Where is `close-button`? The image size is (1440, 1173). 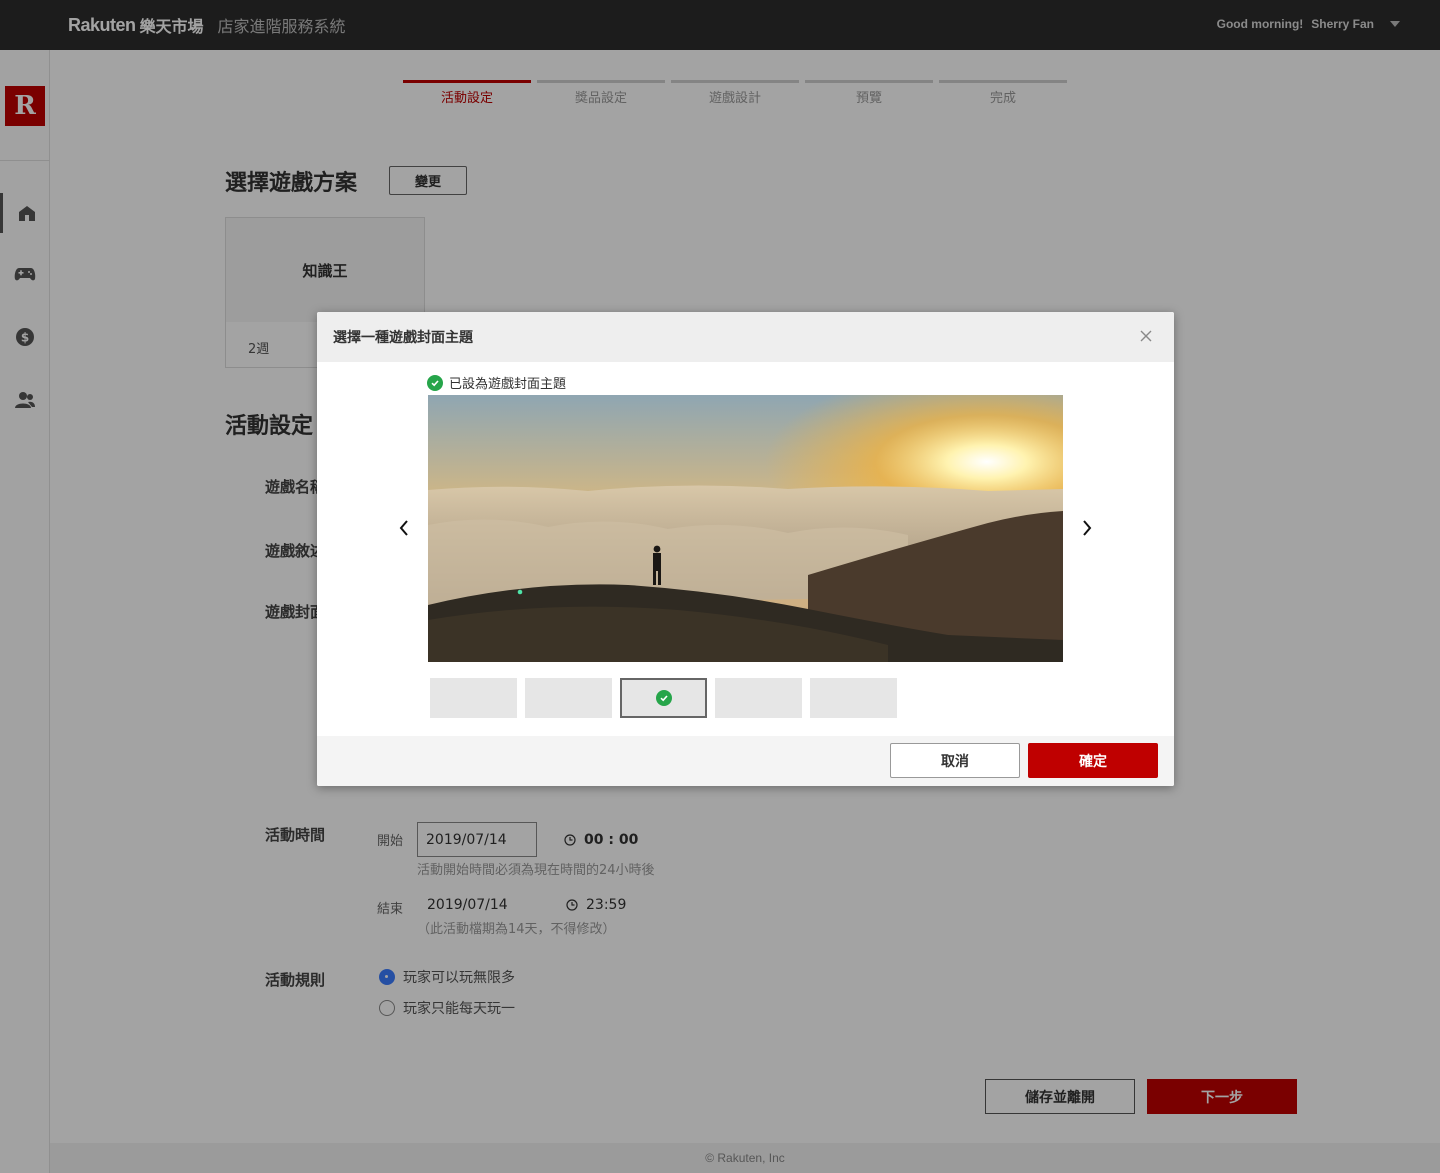
close-button is located at coordinates (1146, 336).